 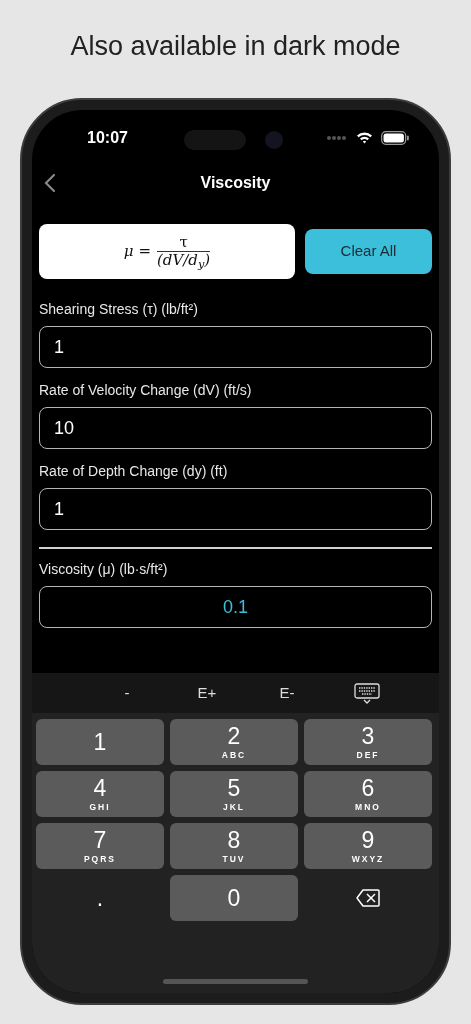 What do you see at coordinates (100, 742) in the screenshot?
I see `keypad-key: 1` at bounding box center [100, 742].